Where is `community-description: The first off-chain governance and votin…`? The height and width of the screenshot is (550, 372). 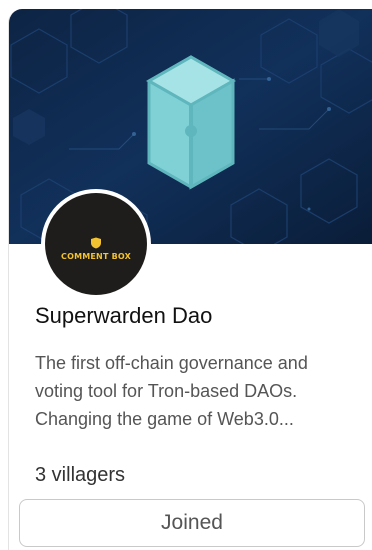
community-description: The first off-chain governance and votin… is located at coordinates (203, 391).